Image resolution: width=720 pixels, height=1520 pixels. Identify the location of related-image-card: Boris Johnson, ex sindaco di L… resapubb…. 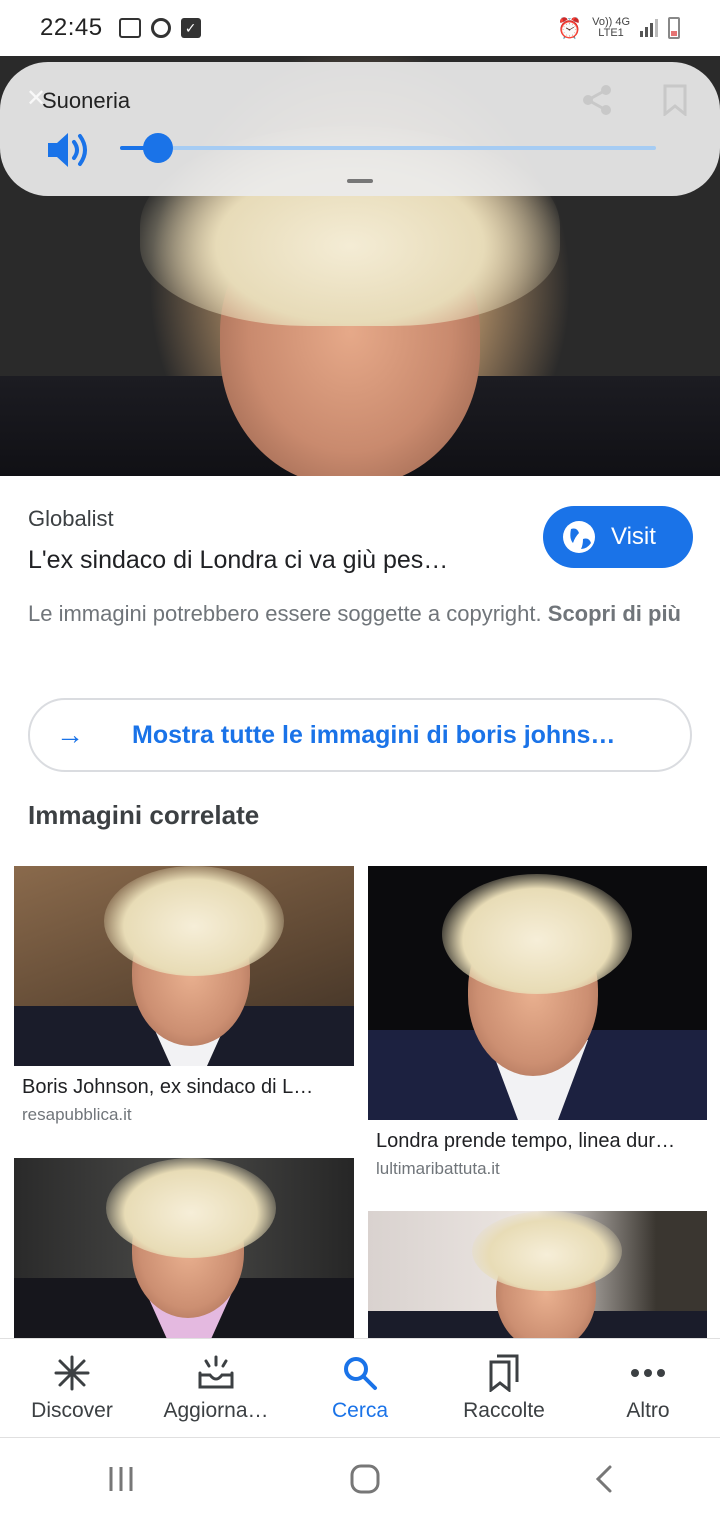
(184, 995).